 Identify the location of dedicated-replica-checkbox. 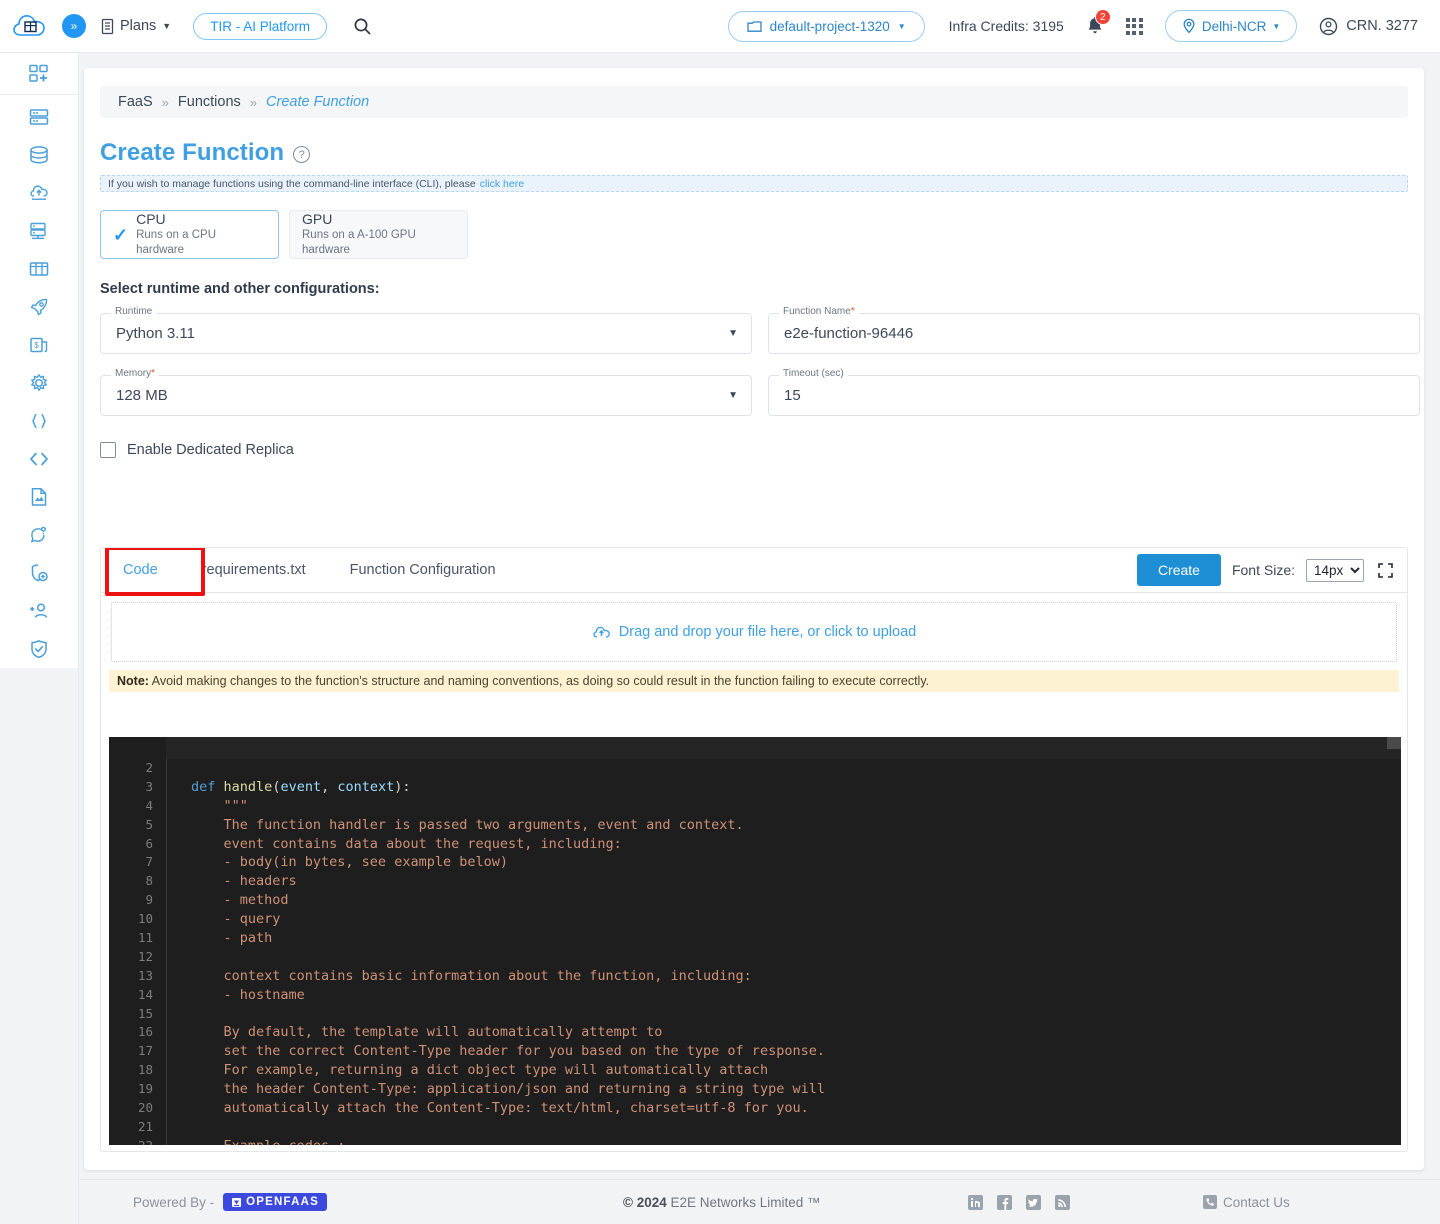
(108, 450).